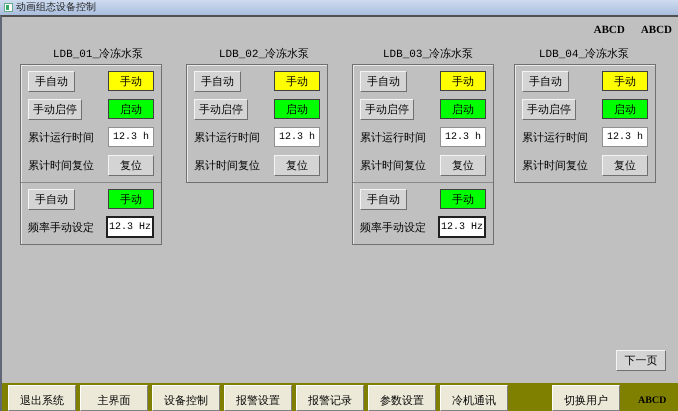 The width and height of the screenshot is (678, 411). I want to click on nav-button: 报警记录, so click(330, 398).